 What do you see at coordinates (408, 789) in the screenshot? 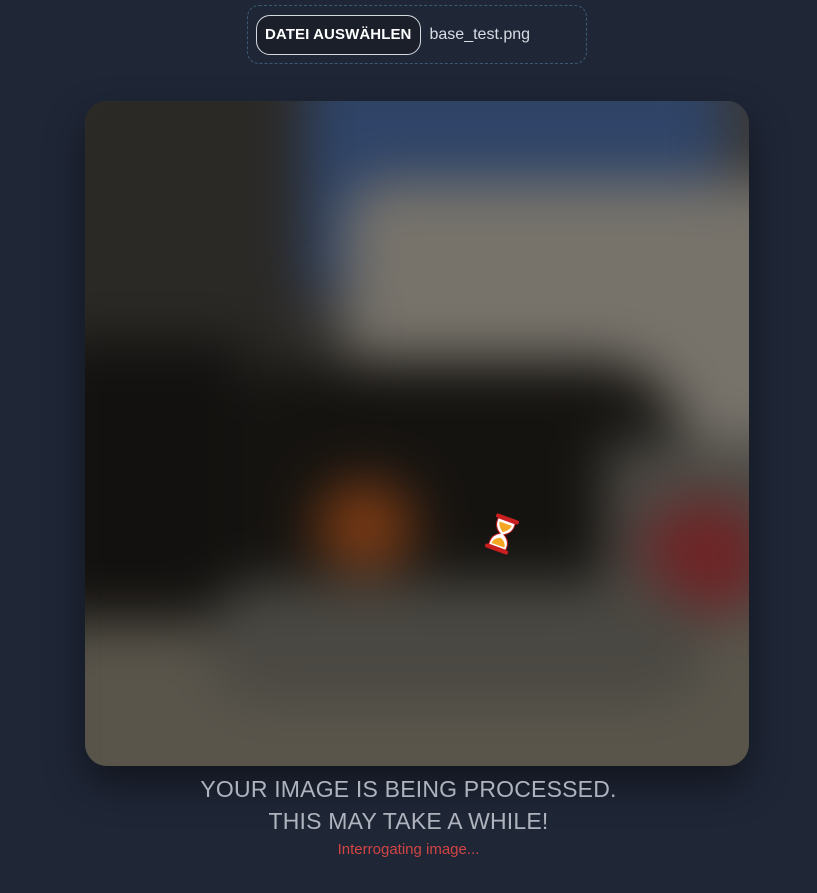
I see `status-line-1: YOUR IMAGE IS BEING PROCESSED.` at bounding box center [408, 789].